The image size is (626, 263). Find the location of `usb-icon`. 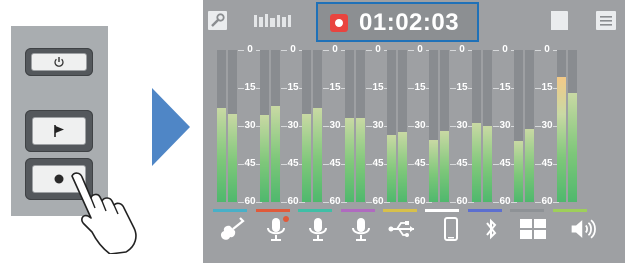

usb-icon is located at coordinates (402, 229).